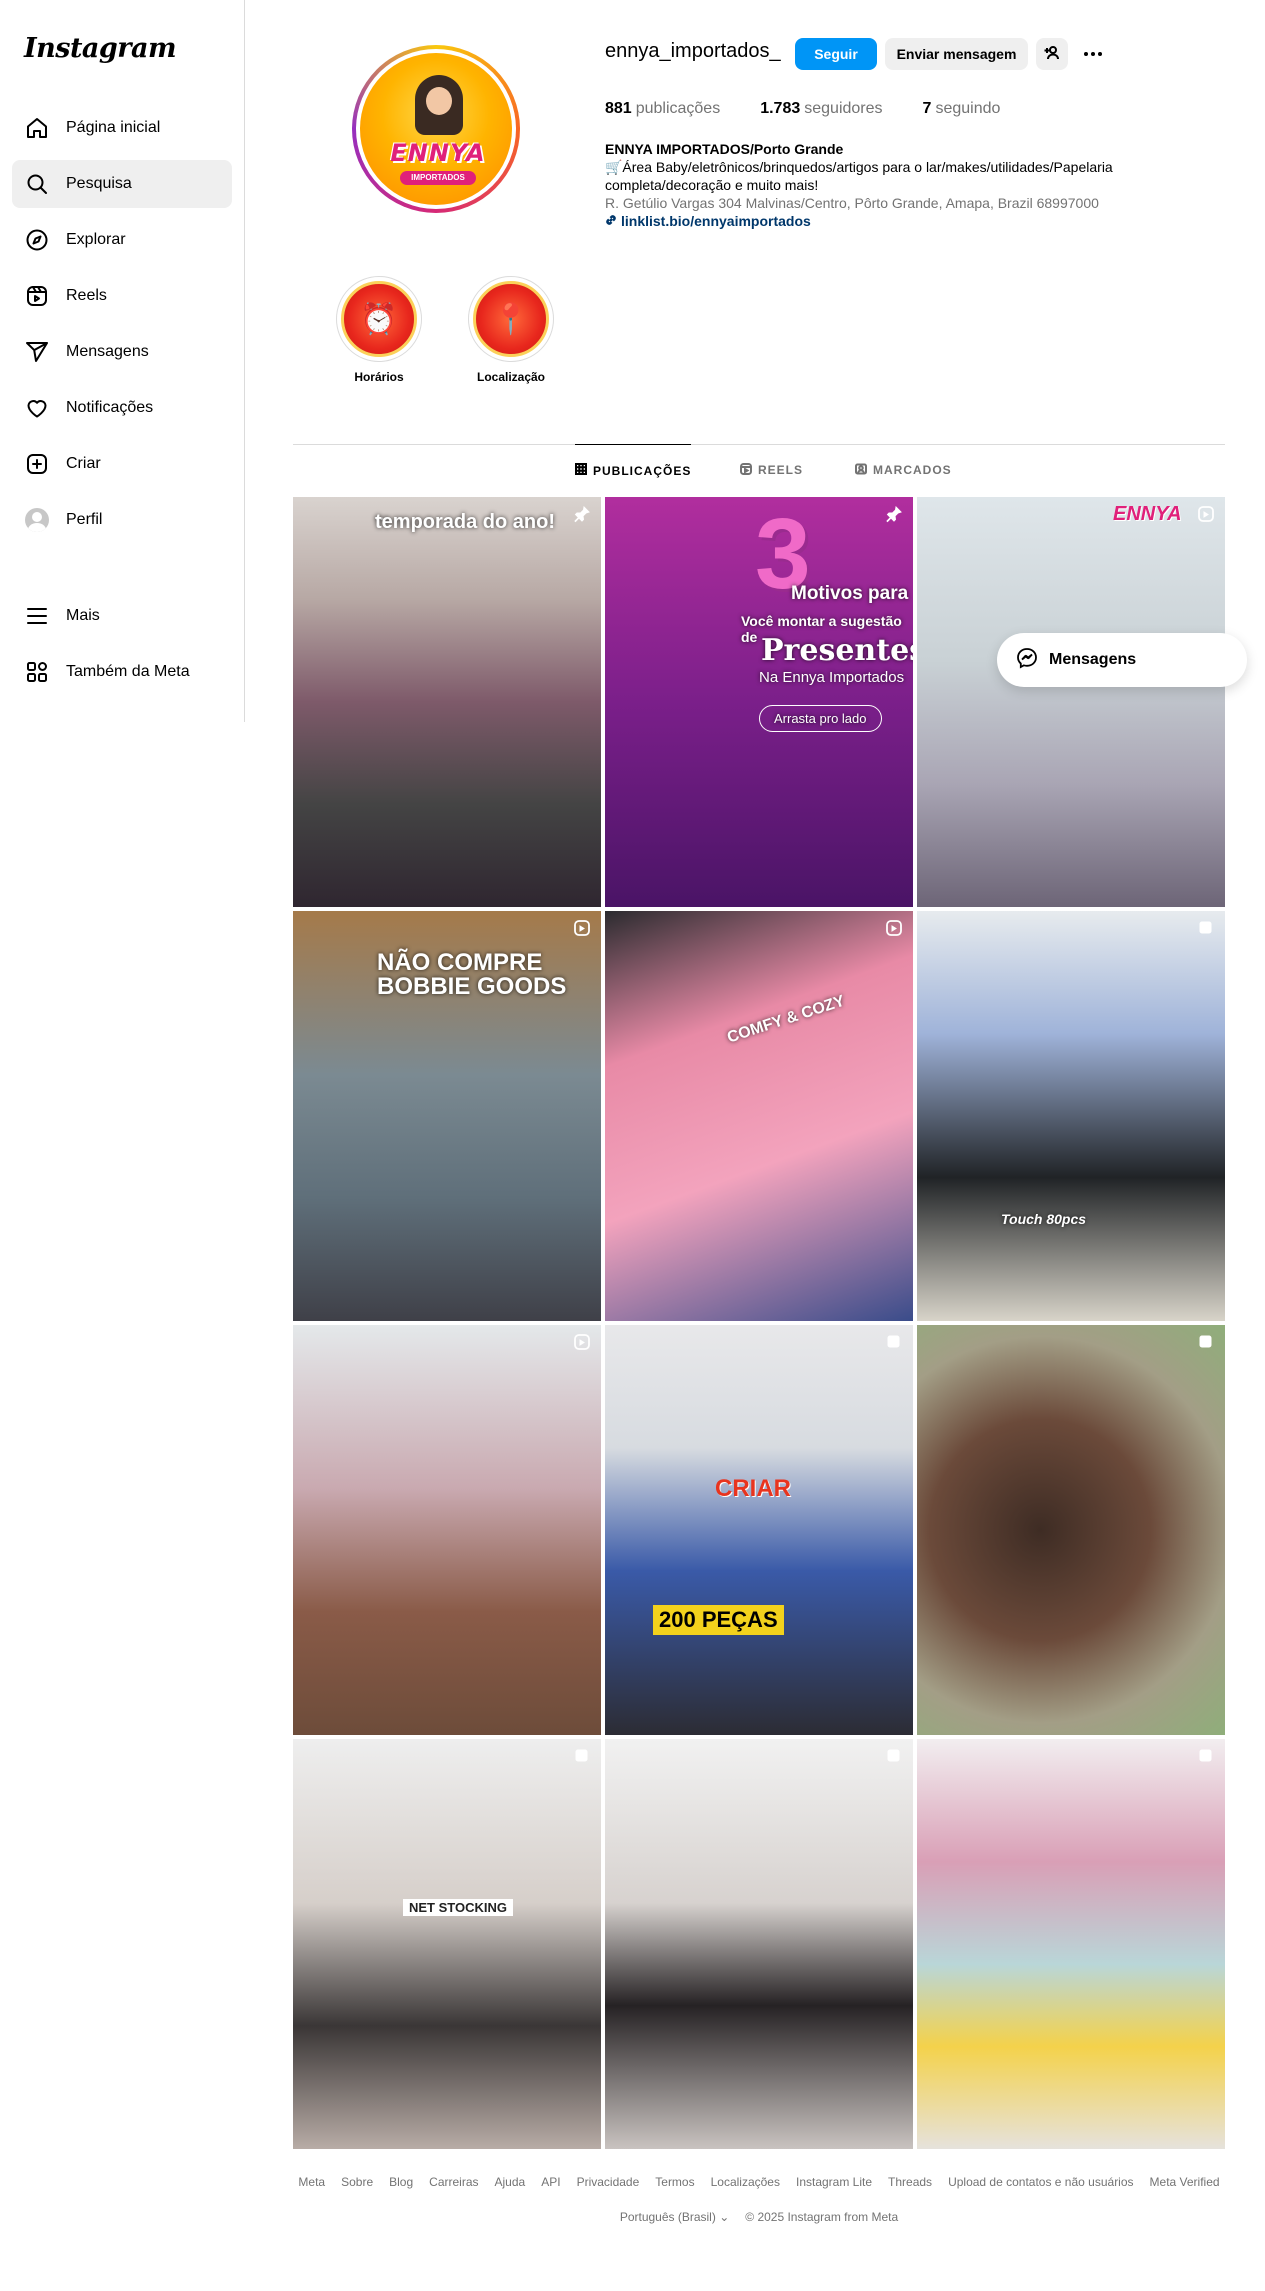 This screenshot has width=1265, height=2291. I want to click on profile-avatar, so click(37, 520).